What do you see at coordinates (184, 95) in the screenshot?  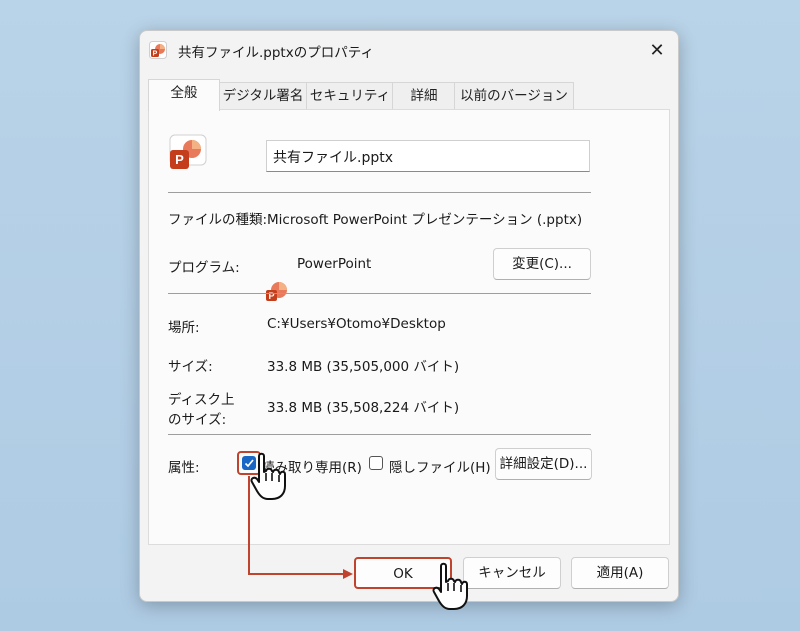 I see `tab-general: 全般` at bounding box center [184, 95].